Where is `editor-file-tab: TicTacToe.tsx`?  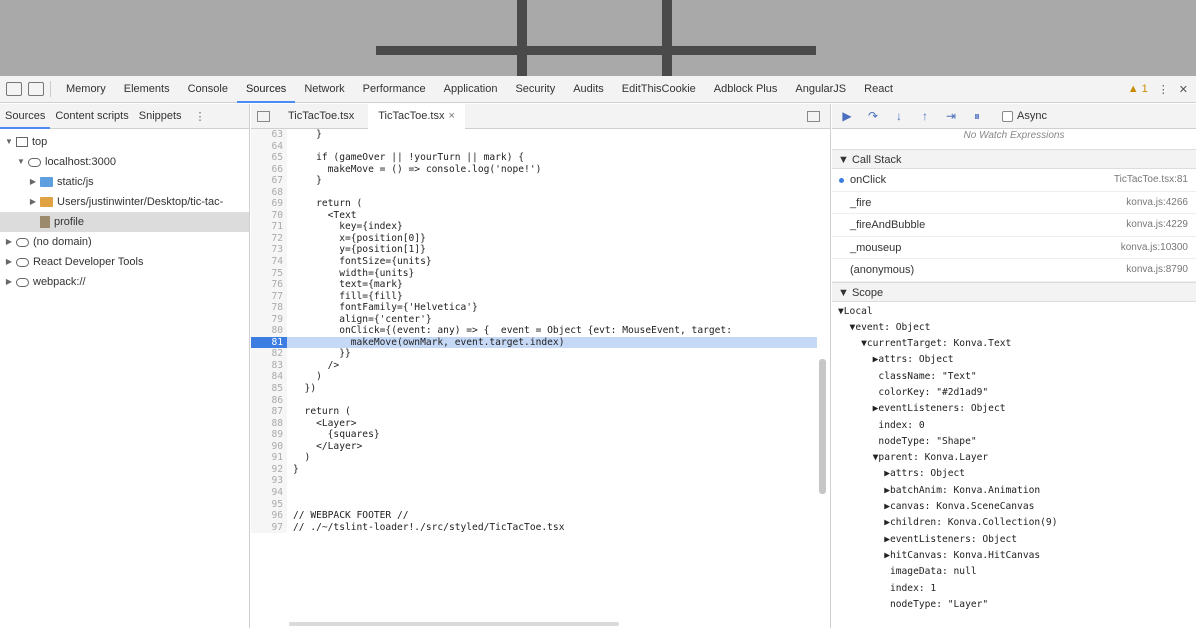 editor-file-tab: TicTacToe.tsx is located at coordinates (323, 116).